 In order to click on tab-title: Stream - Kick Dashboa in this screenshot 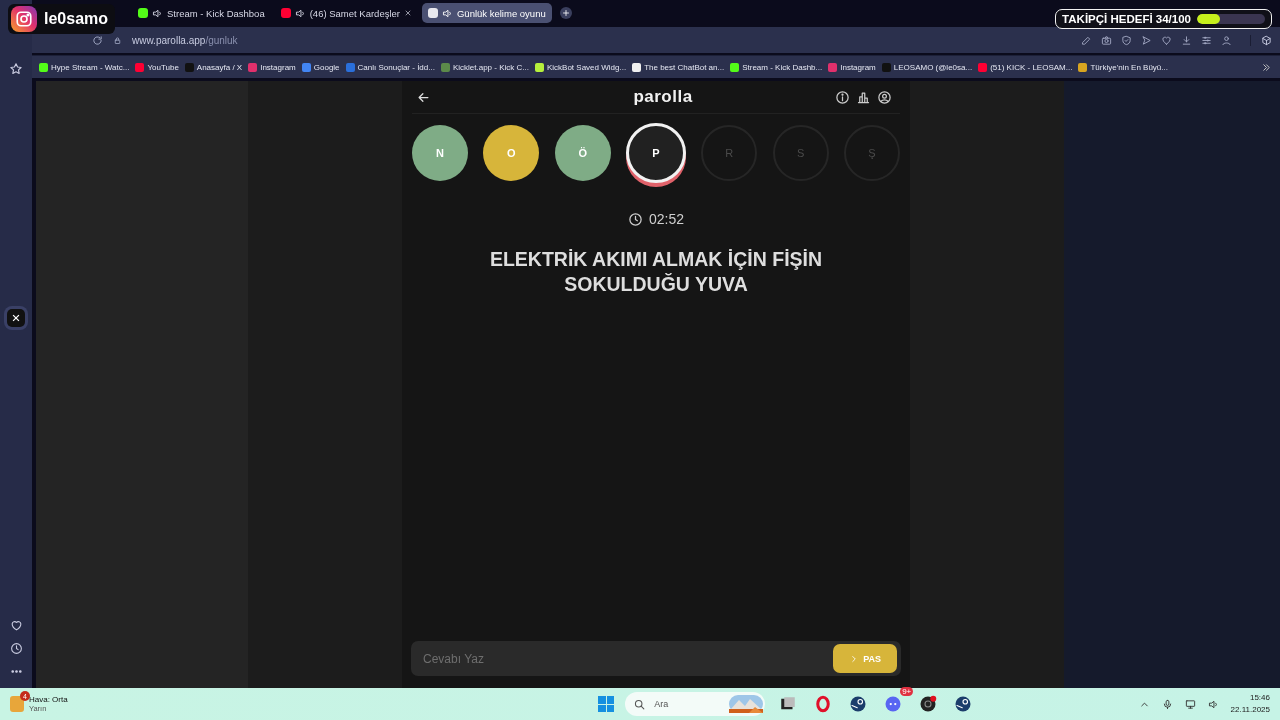, I will do `click(216, 13)`.